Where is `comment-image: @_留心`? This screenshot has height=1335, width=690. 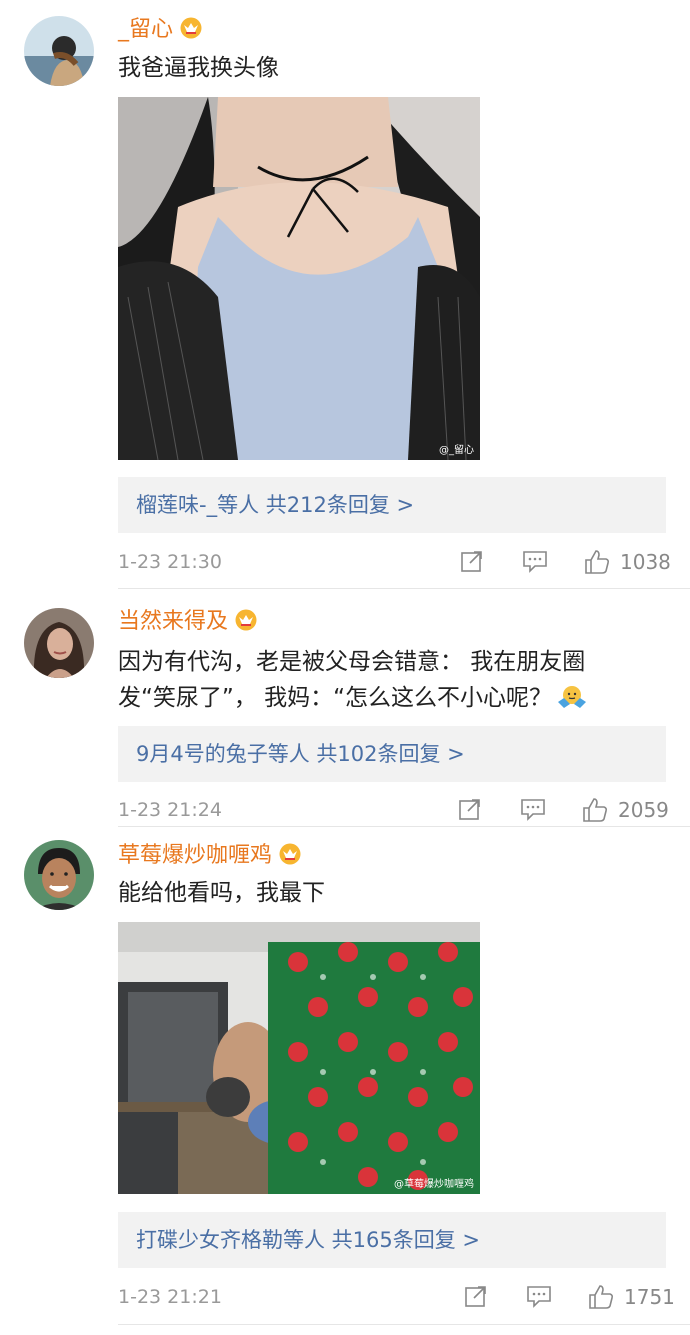
comment-image: @_留心 is located at coordinates (299, 278).